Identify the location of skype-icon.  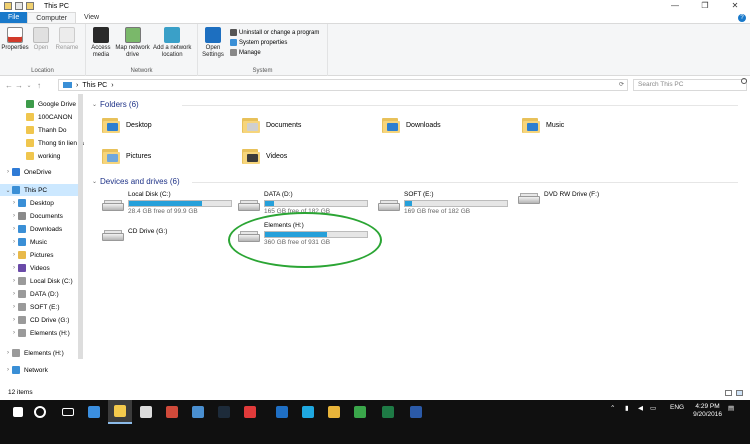
(308, 412).